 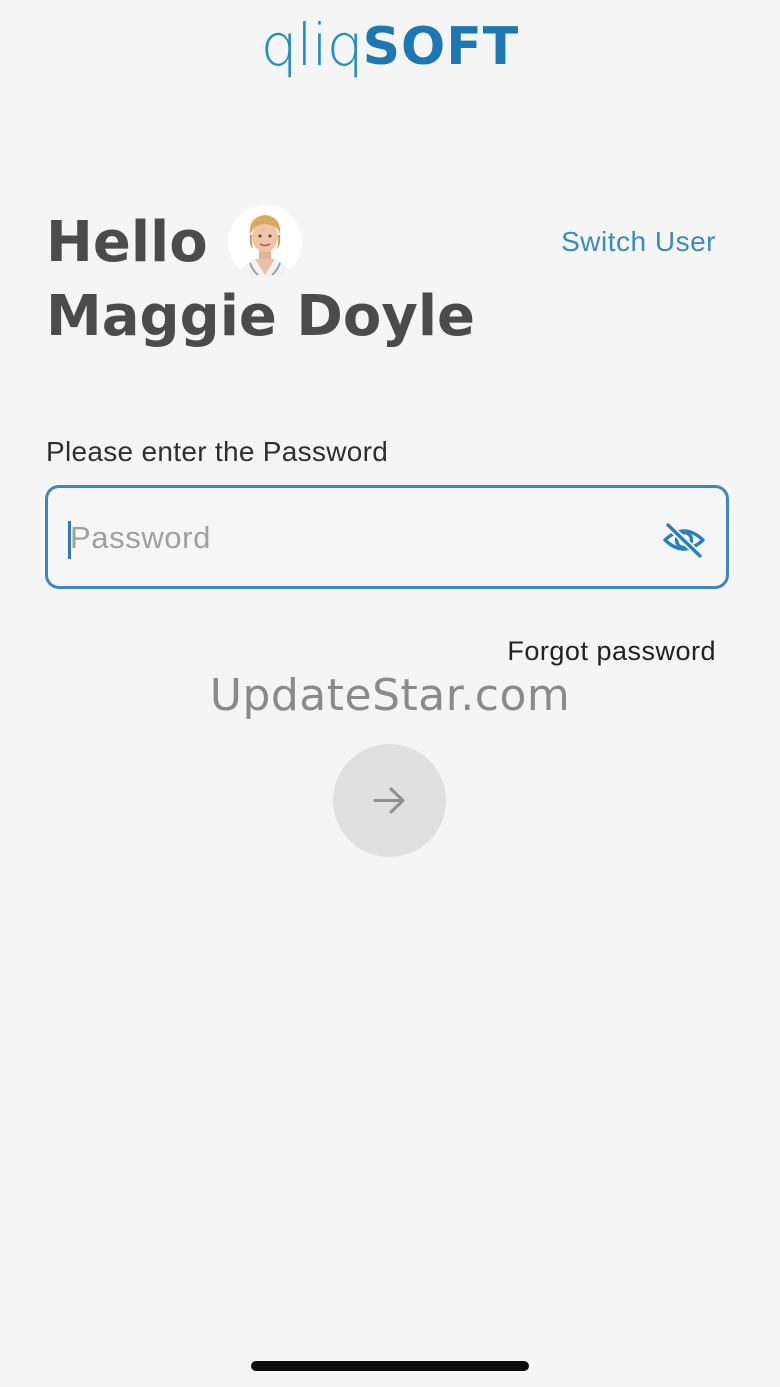 What do you see at coordinates (638, 242) in the screenshot?
I see `switch-user-link: Switch User` at bounding box center [638, 242].